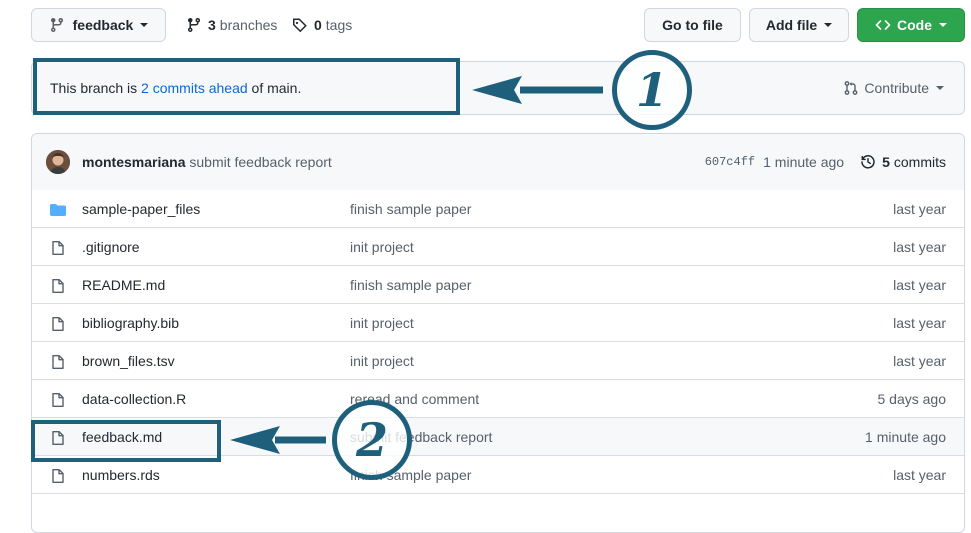 This screenshot has height=533, width=971. I want to click on branches-count: 3, so click(212, 25).